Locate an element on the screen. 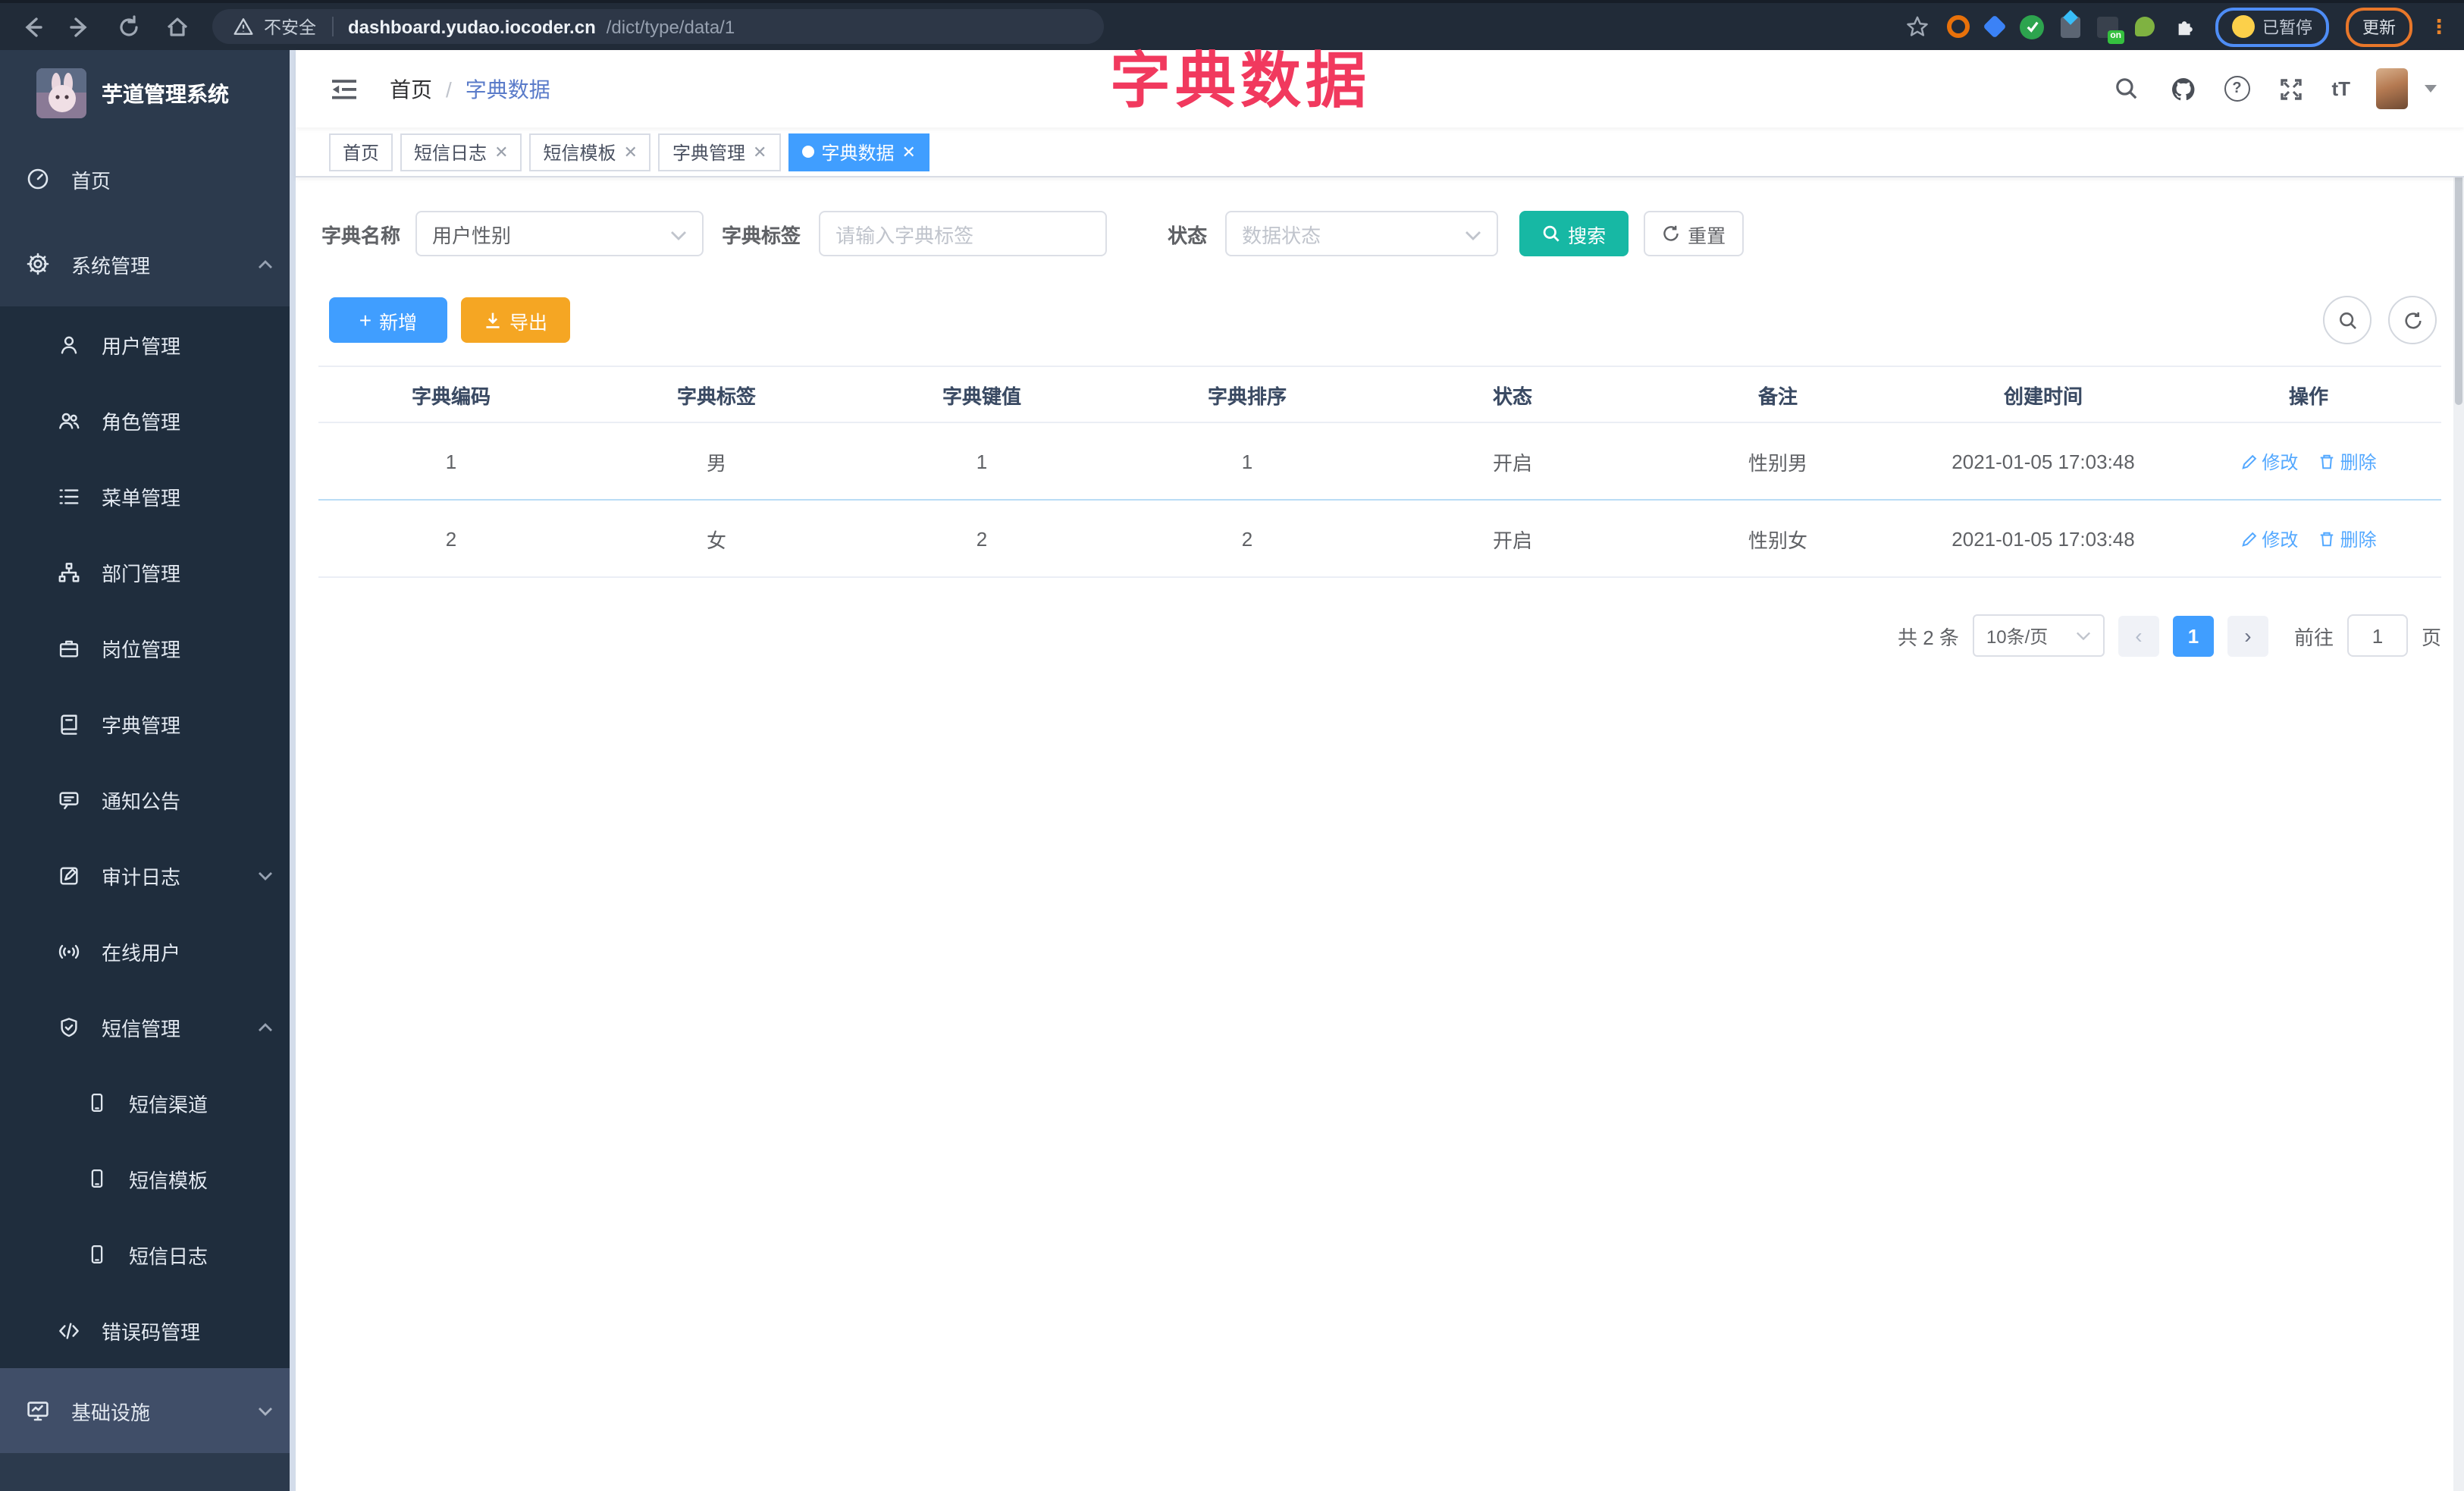 The width and height of the screenshot is (2464, 1491). sidebar-item-dict: 字典管理 is located at coordinates (148, 723).